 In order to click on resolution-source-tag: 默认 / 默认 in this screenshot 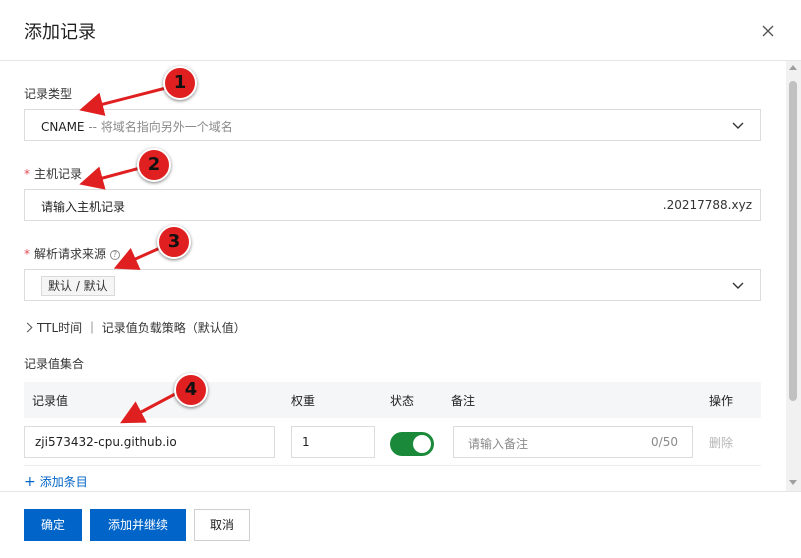, I will do `click(78, 286)`.